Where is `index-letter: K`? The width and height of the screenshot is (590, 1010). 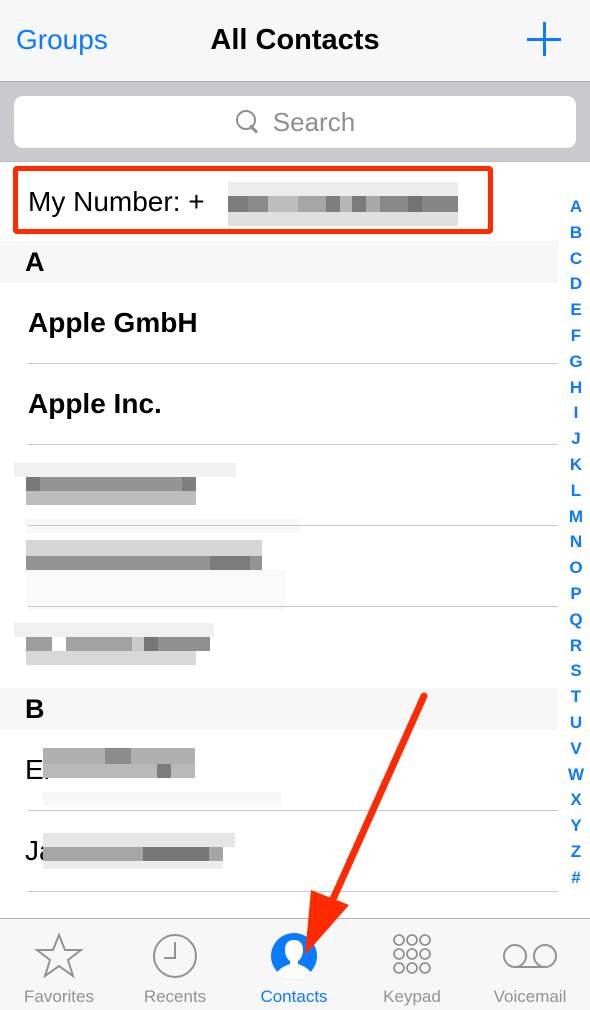 index-letter: K is located at coordinates (576, 465).